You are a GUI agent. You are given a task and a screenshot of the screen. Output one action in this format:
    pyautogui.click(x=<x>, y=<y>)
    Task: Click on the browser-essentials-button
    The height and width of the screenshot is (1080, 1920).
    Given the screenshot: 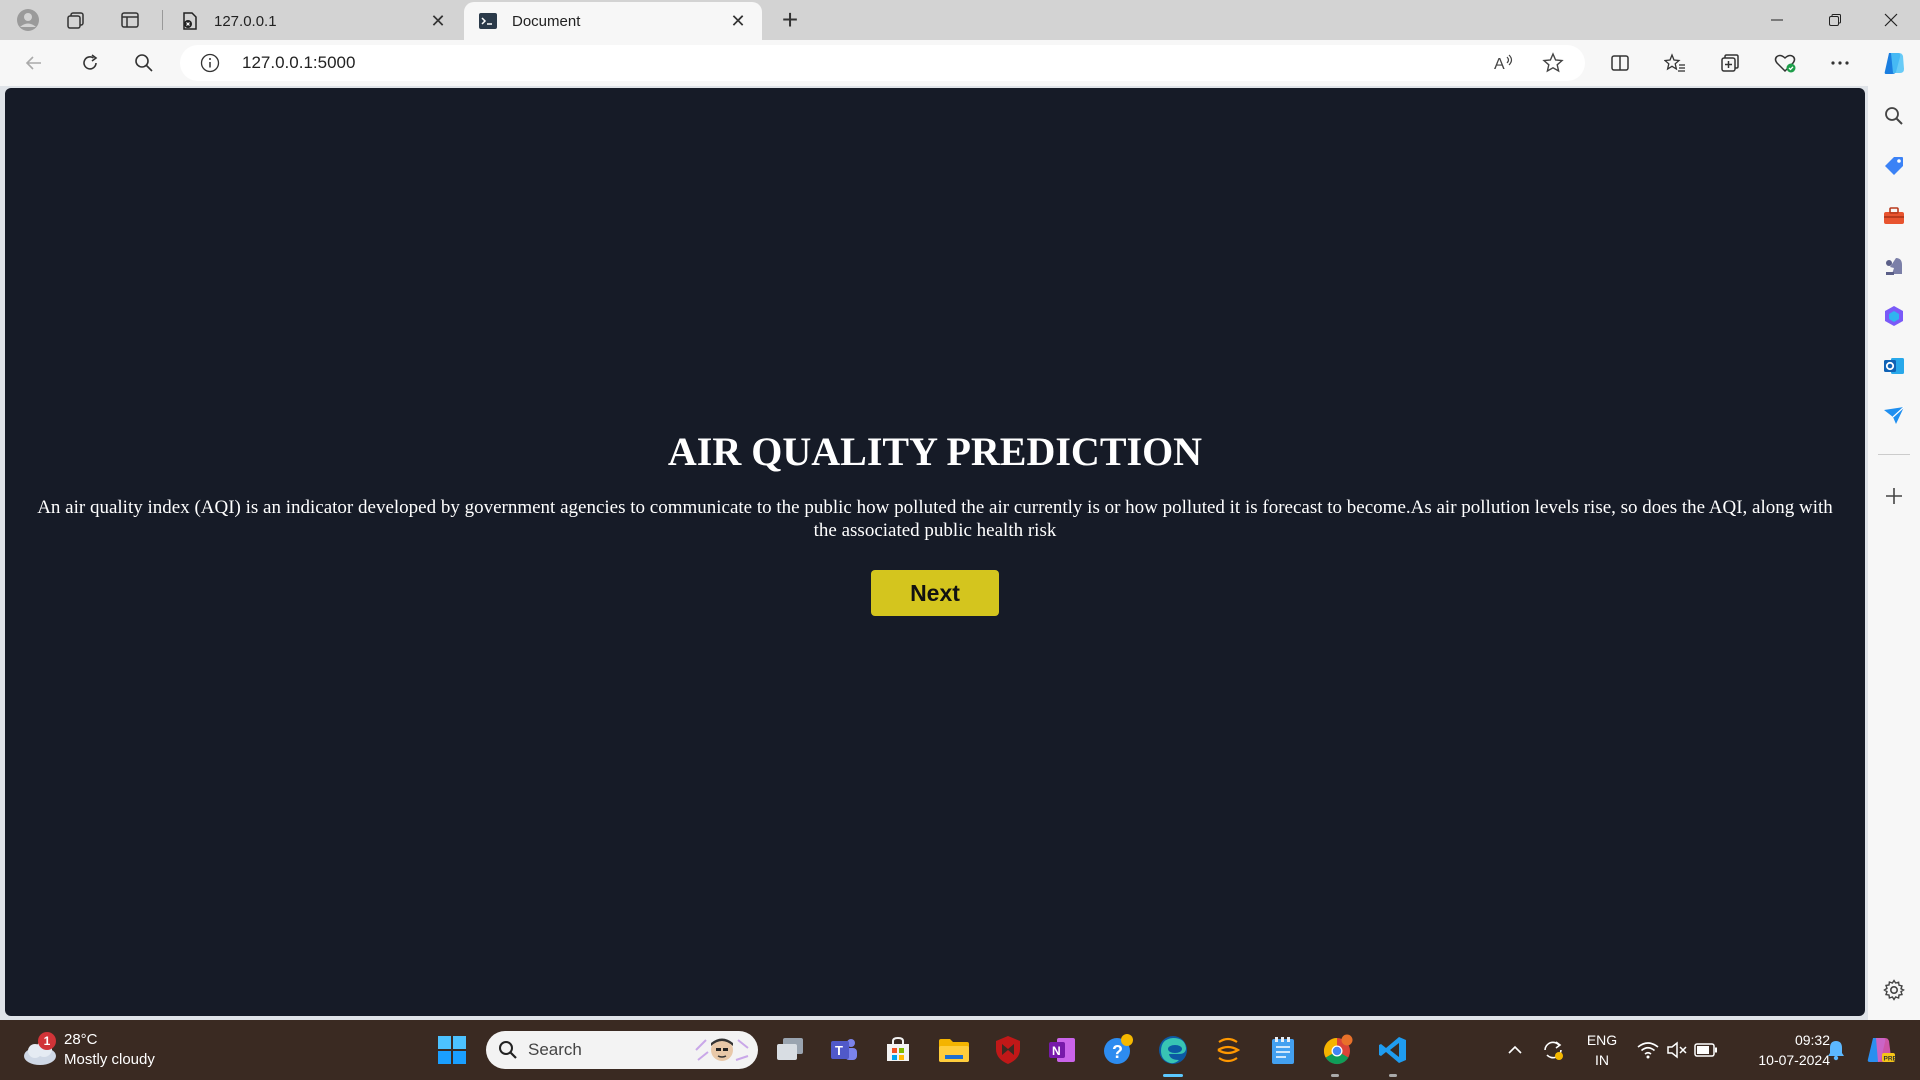 What is the action you would take?
    pyautogui.click(x=1785, y=63)
    